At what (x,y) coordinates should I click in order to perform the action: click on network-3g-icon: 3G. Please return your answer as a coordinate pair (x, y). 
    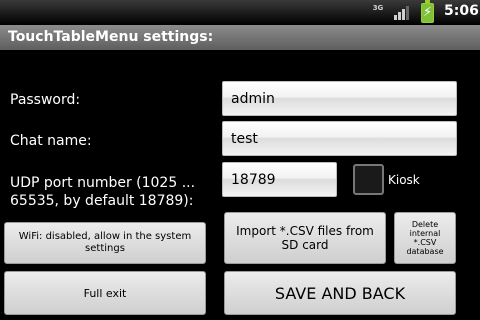
    Looking at the image, I should click on (378, 8).